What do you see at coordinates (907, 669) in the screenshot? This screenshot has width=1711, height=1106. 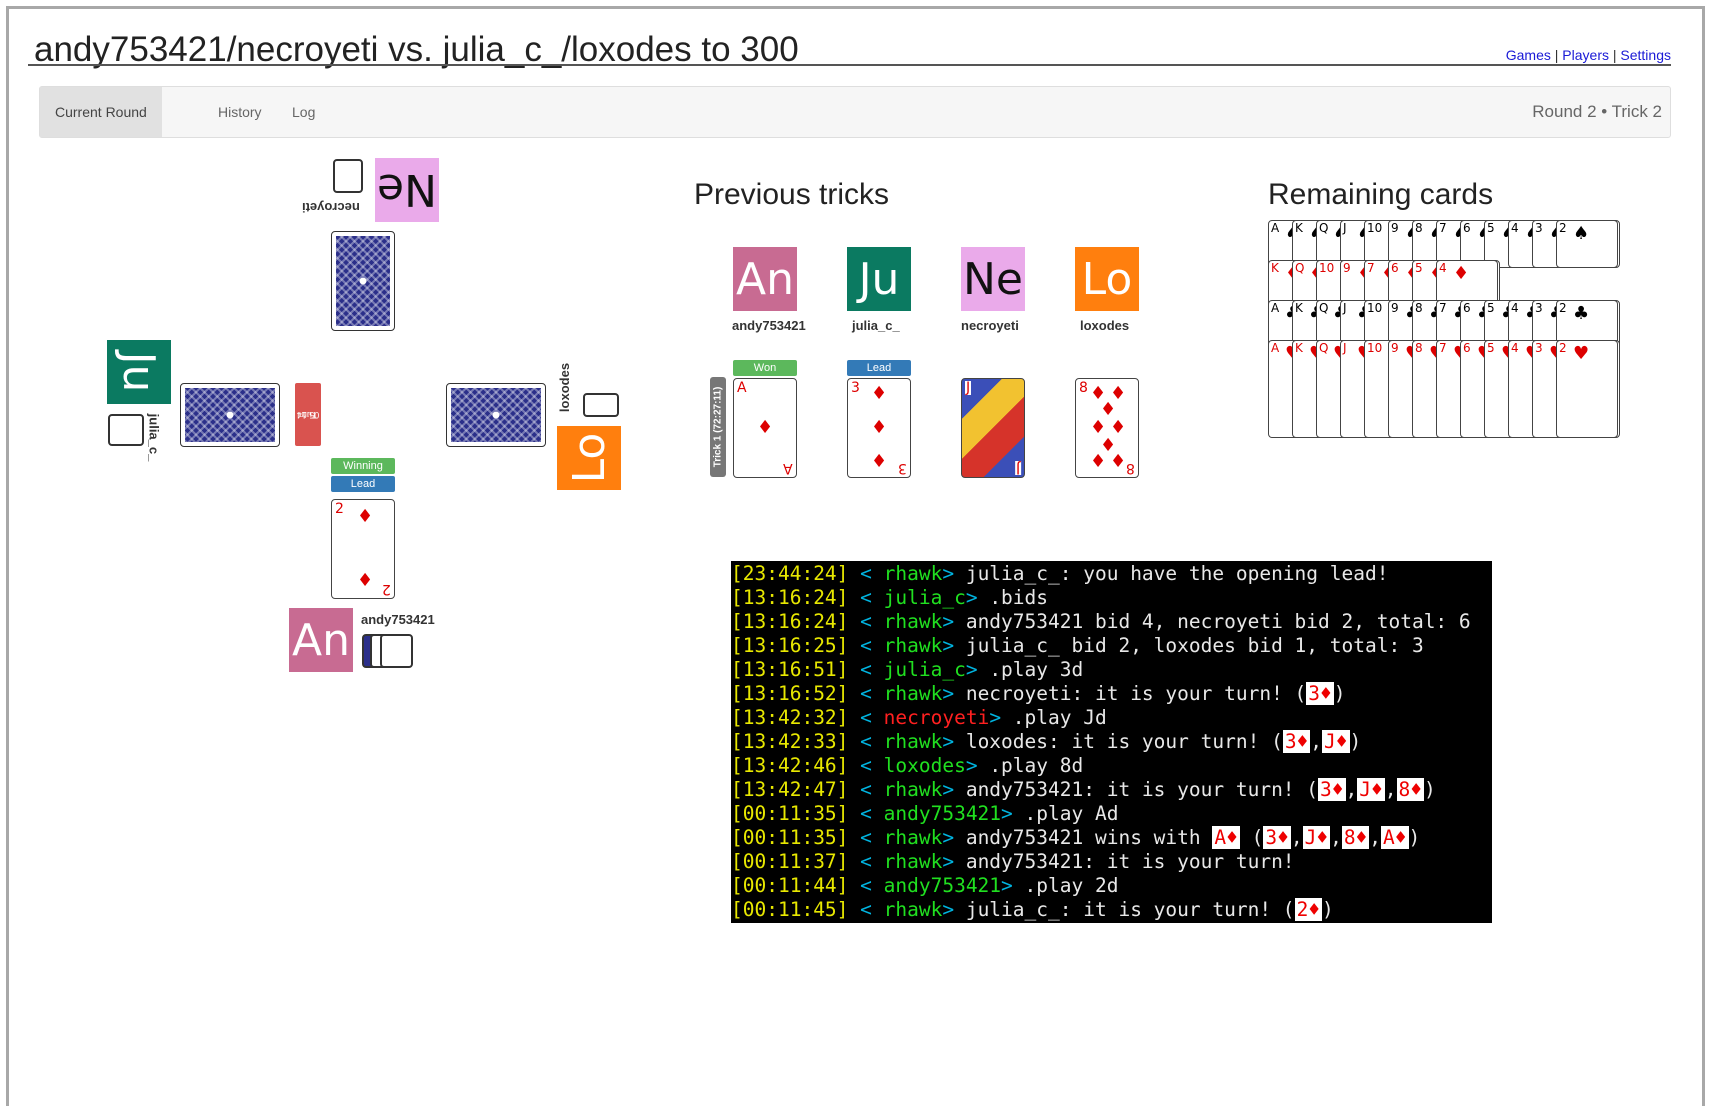 I see `log-line: [13:16:51] < julia_c> .play 3d` at bounding box center [907, 669].